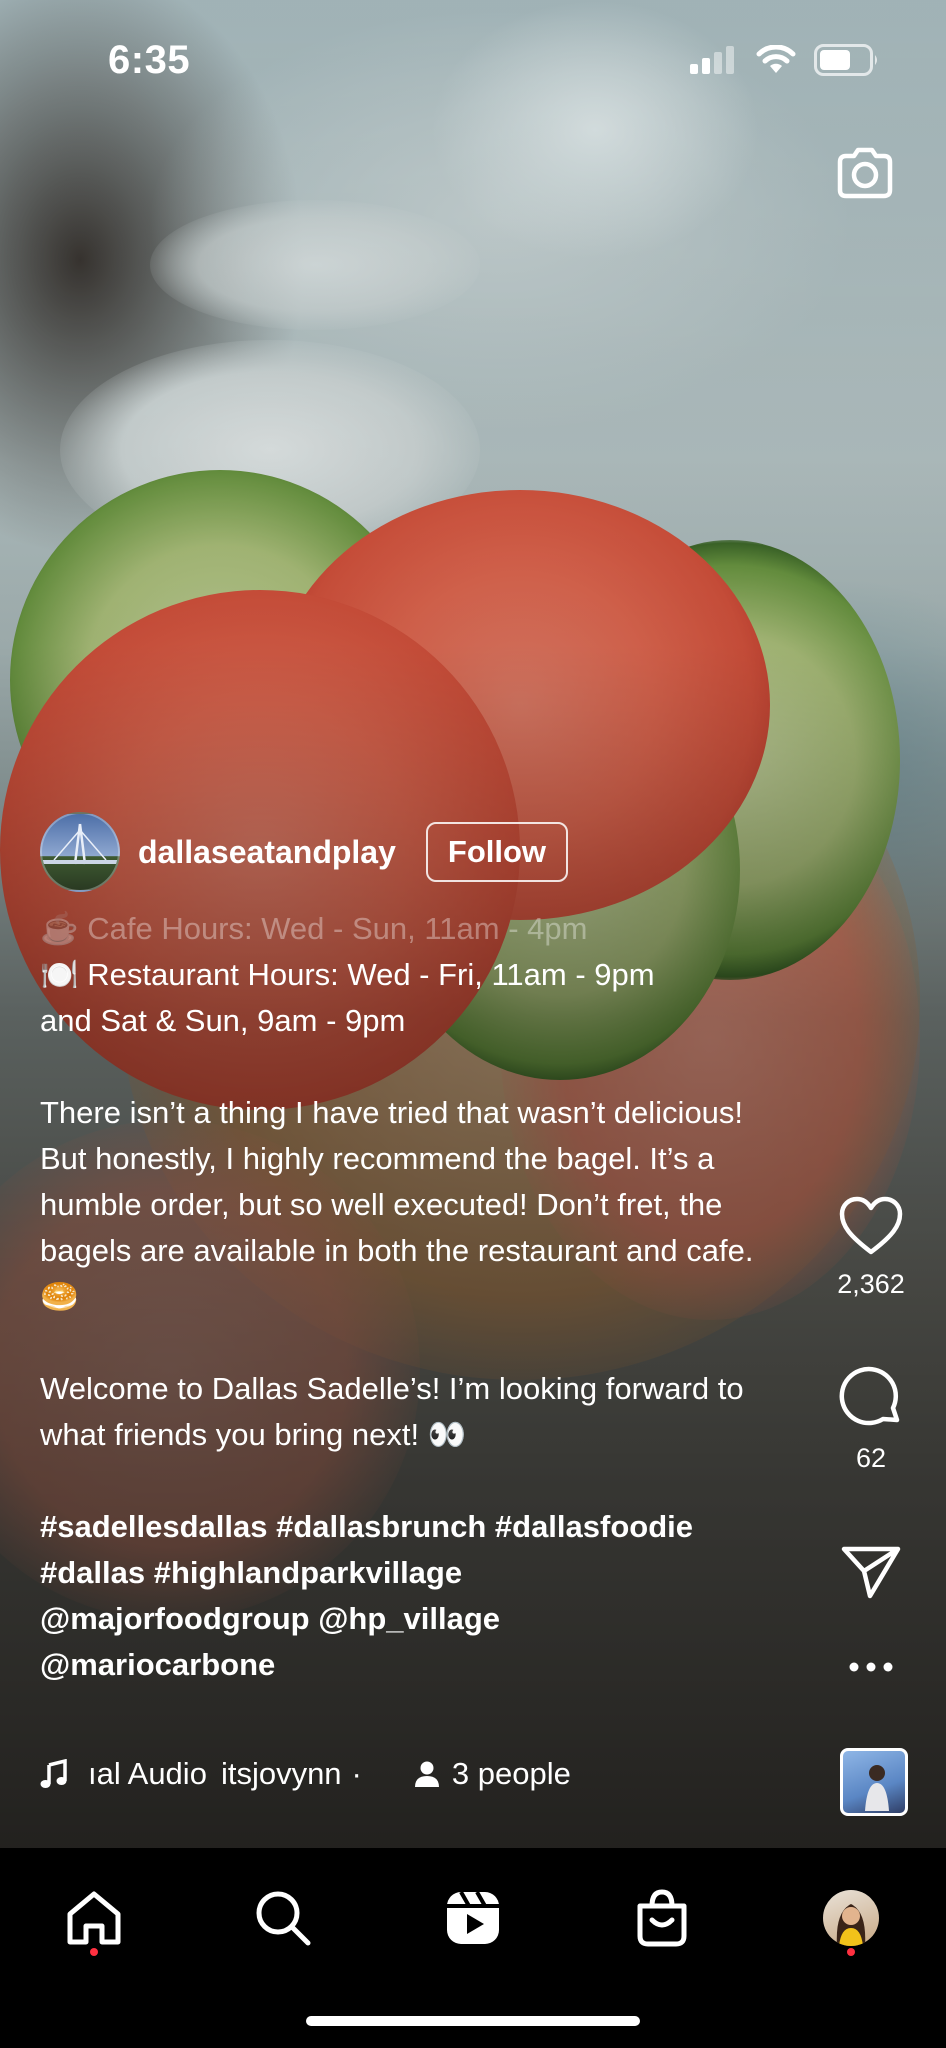 The height and width of the screenshot is (2048, 946). What do you see at coordinates (415, 1665) in the screenshot?
I see `caption-mentions-2: @mariocarbone` at bounding box center [415, 1665].